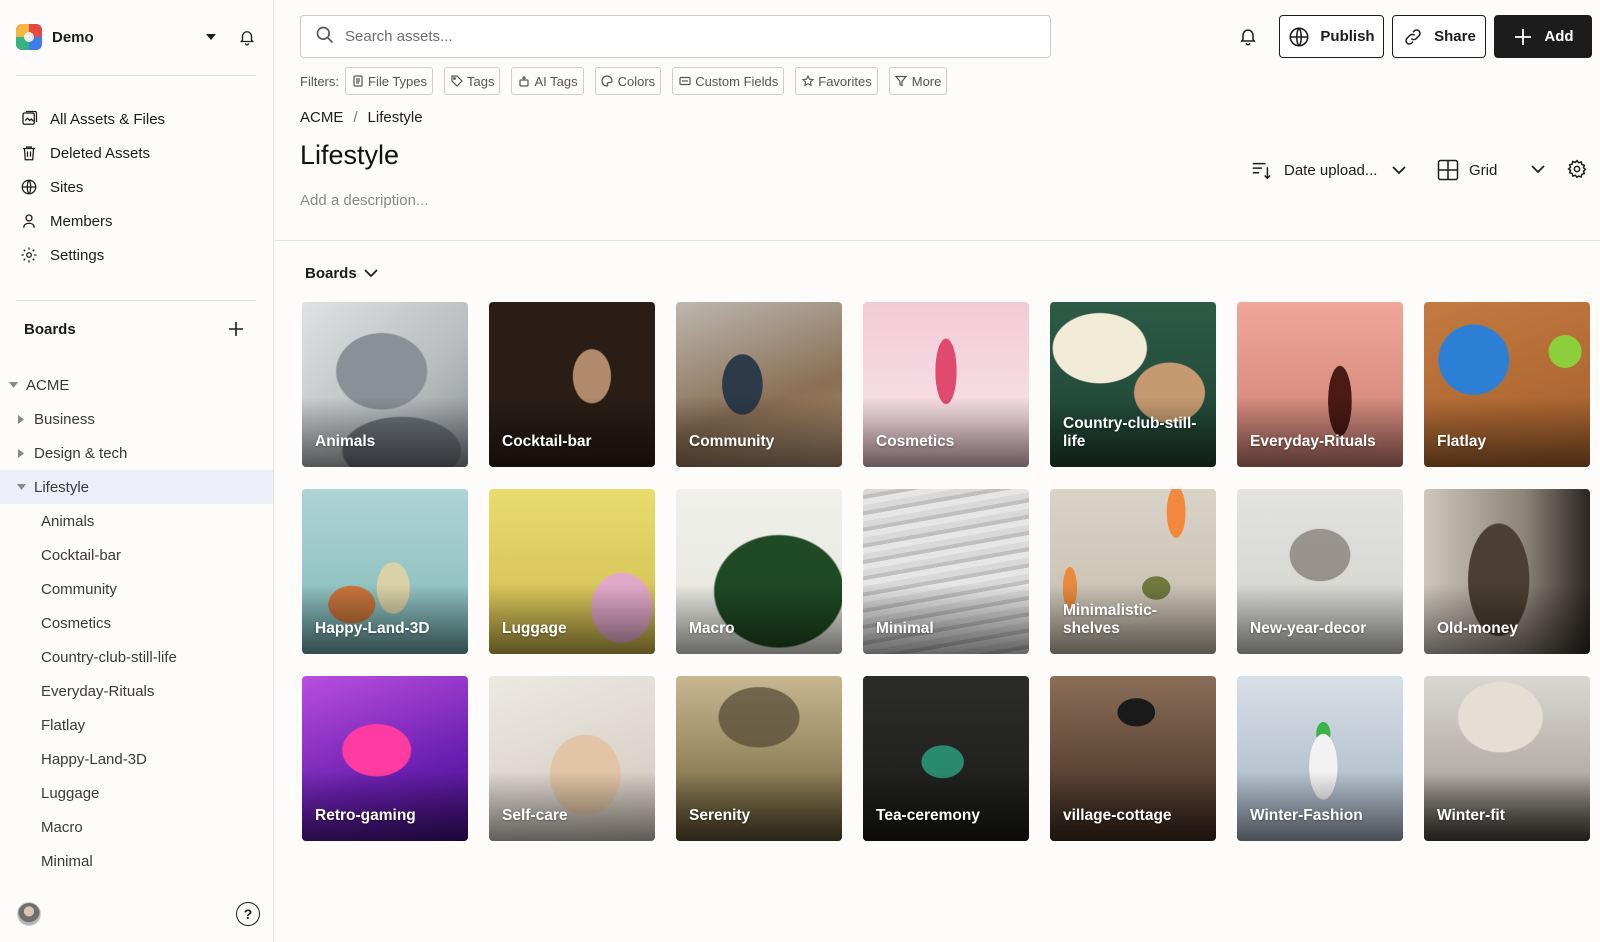  Describe the element at coordinates (836, 81) in the screenshot. I see `filter-favorites: Favorites` at that location.